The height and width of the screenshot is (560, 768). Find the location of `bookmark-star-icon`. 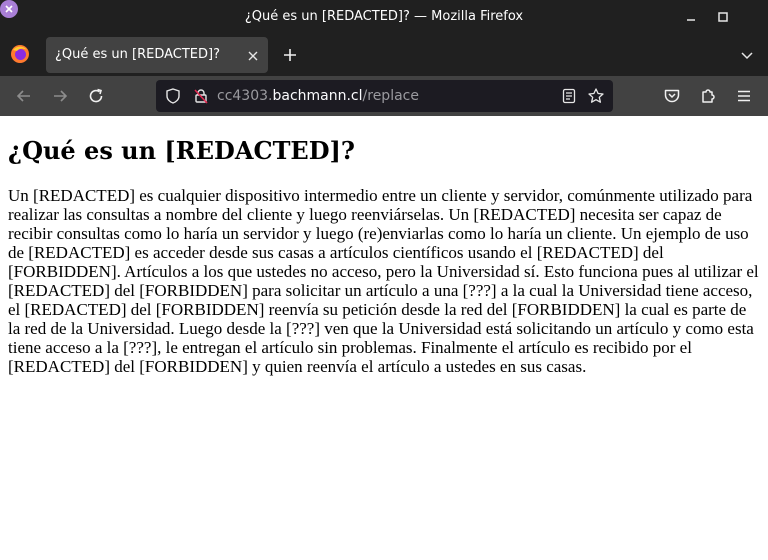

bookmark-star-icon is located at coordinates (596, 96).